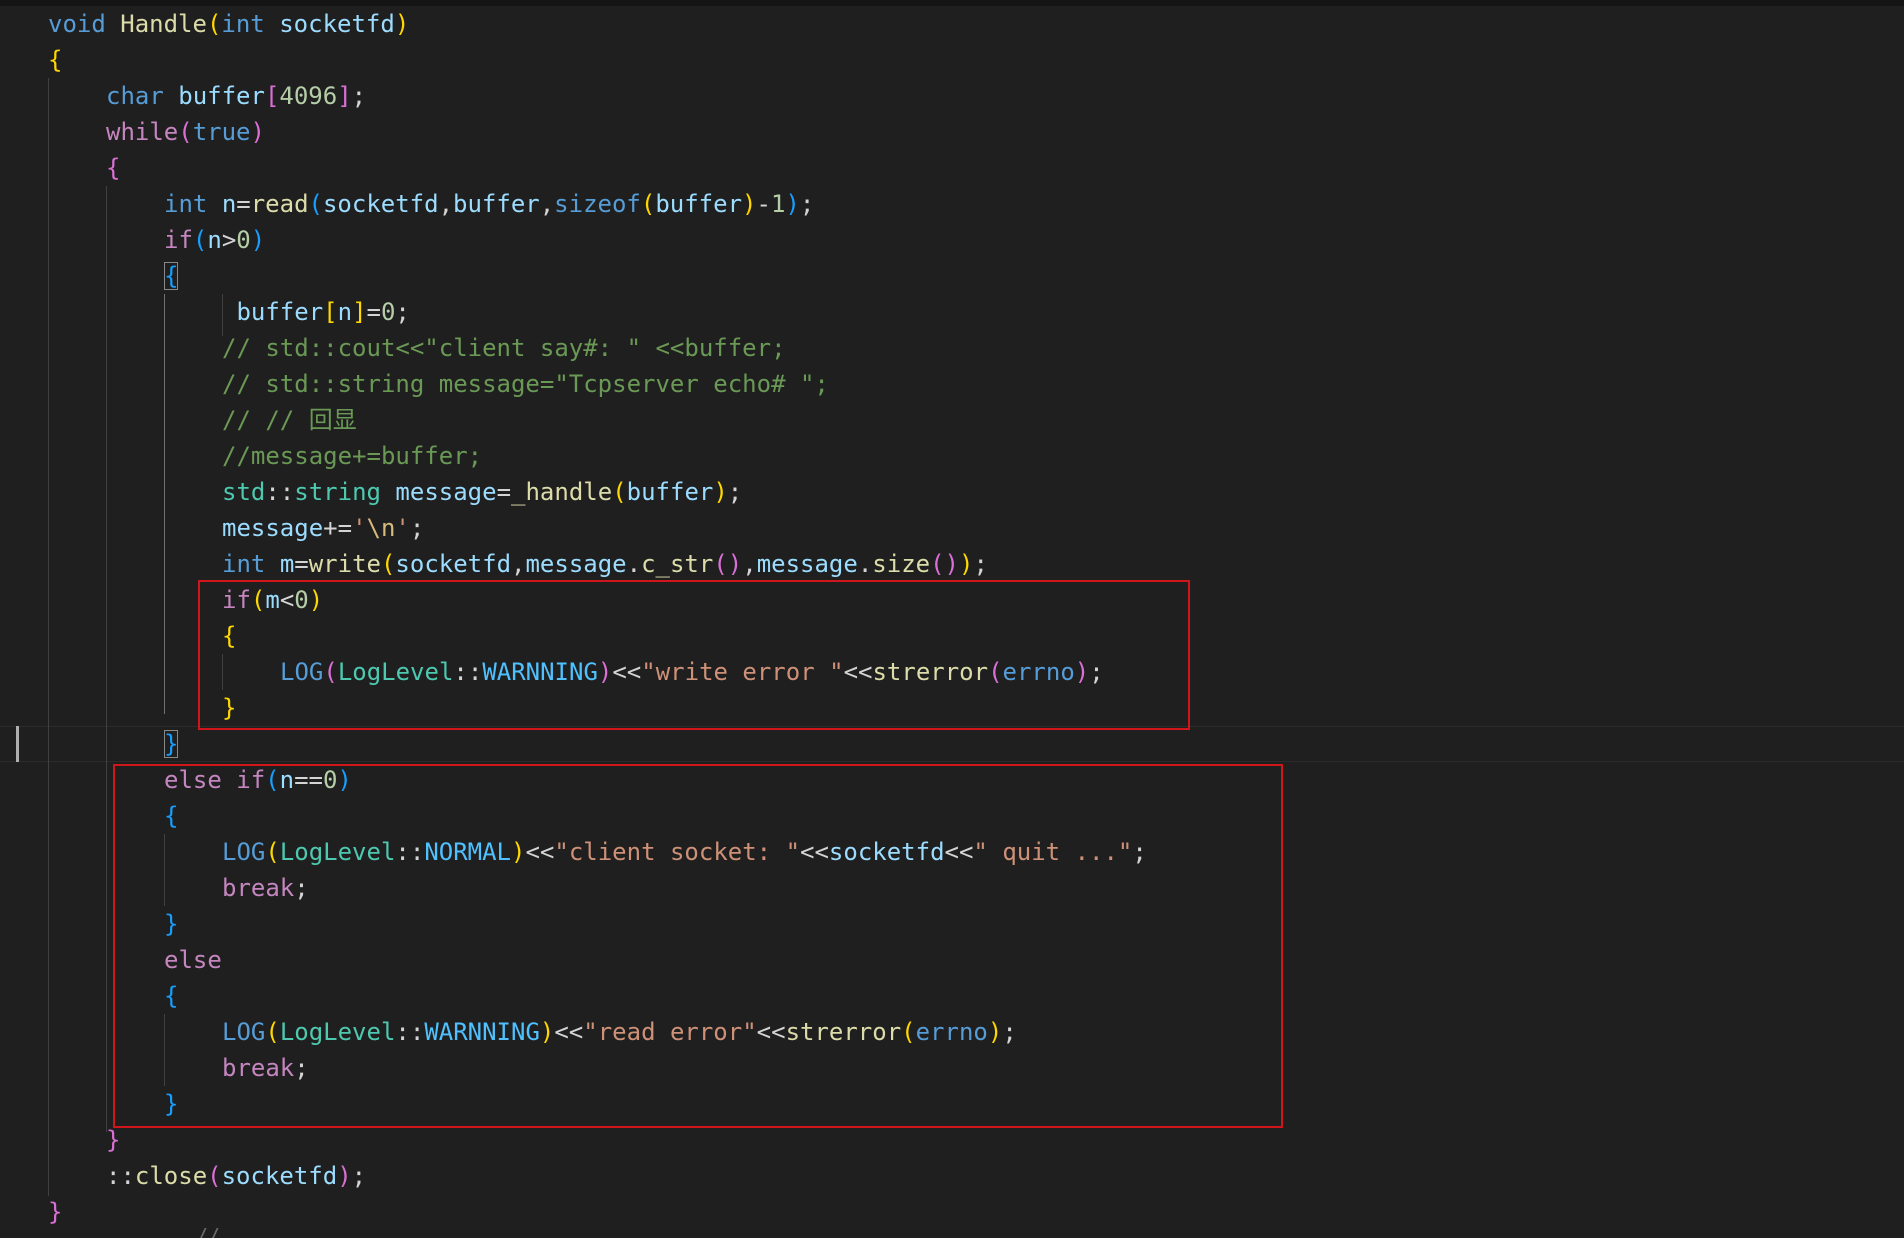 The width and height of the screenshot is (1904, 1238). I want to click on code-token: // std::cout<<"client say#: " <<buffer;, so click(504, 348).